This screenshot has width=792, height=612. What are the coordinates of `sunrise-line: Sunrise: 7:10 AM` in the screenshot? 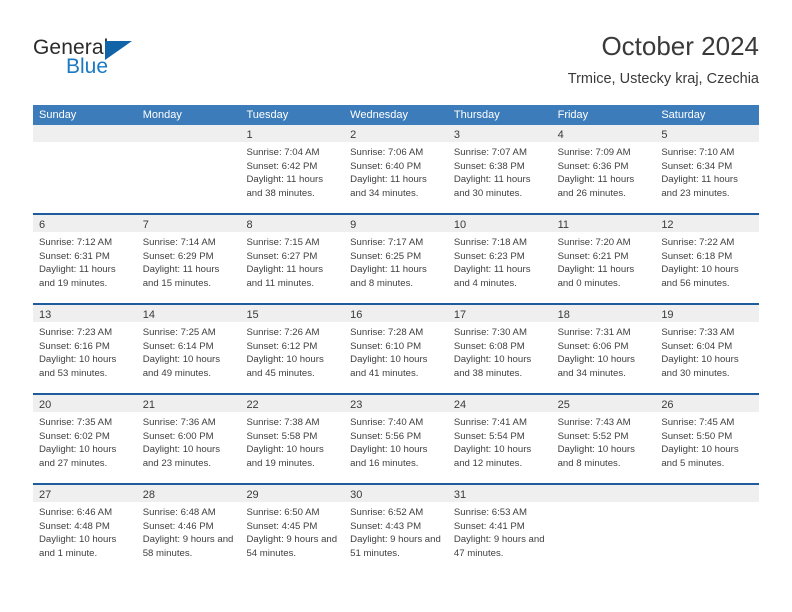 It's located at (698, 152).